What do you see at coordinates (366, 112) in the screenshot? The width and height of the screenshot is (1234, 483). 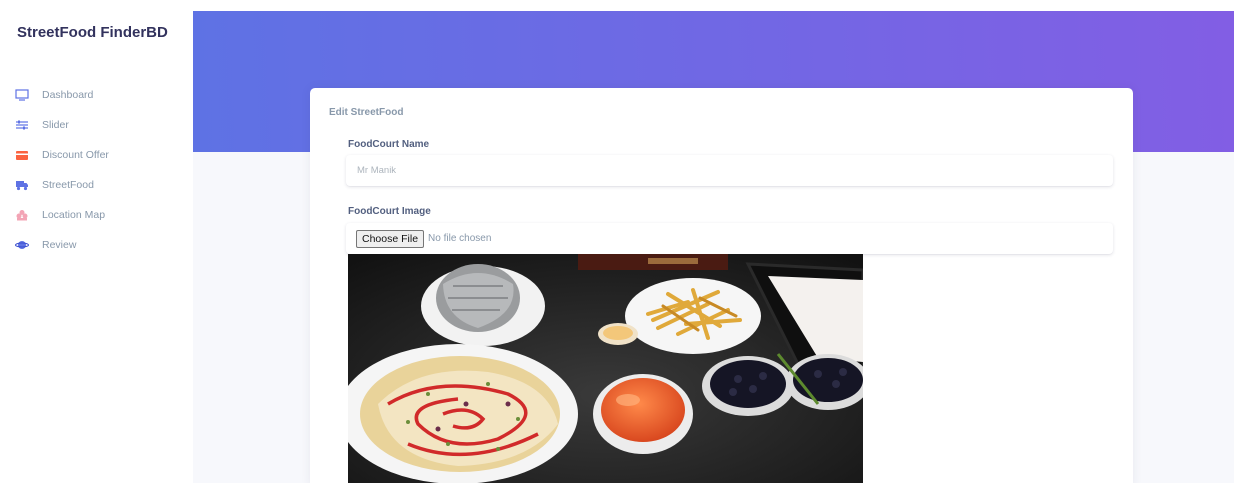 I see `form-title: Edit StreetFood` at bounding box center [366, 112].